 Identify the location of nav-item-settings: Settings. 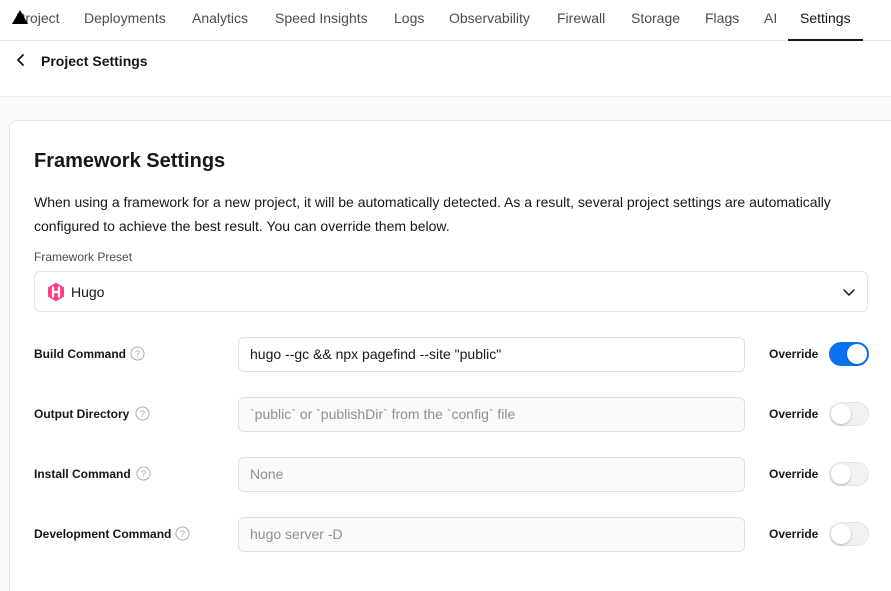
(825, 20).